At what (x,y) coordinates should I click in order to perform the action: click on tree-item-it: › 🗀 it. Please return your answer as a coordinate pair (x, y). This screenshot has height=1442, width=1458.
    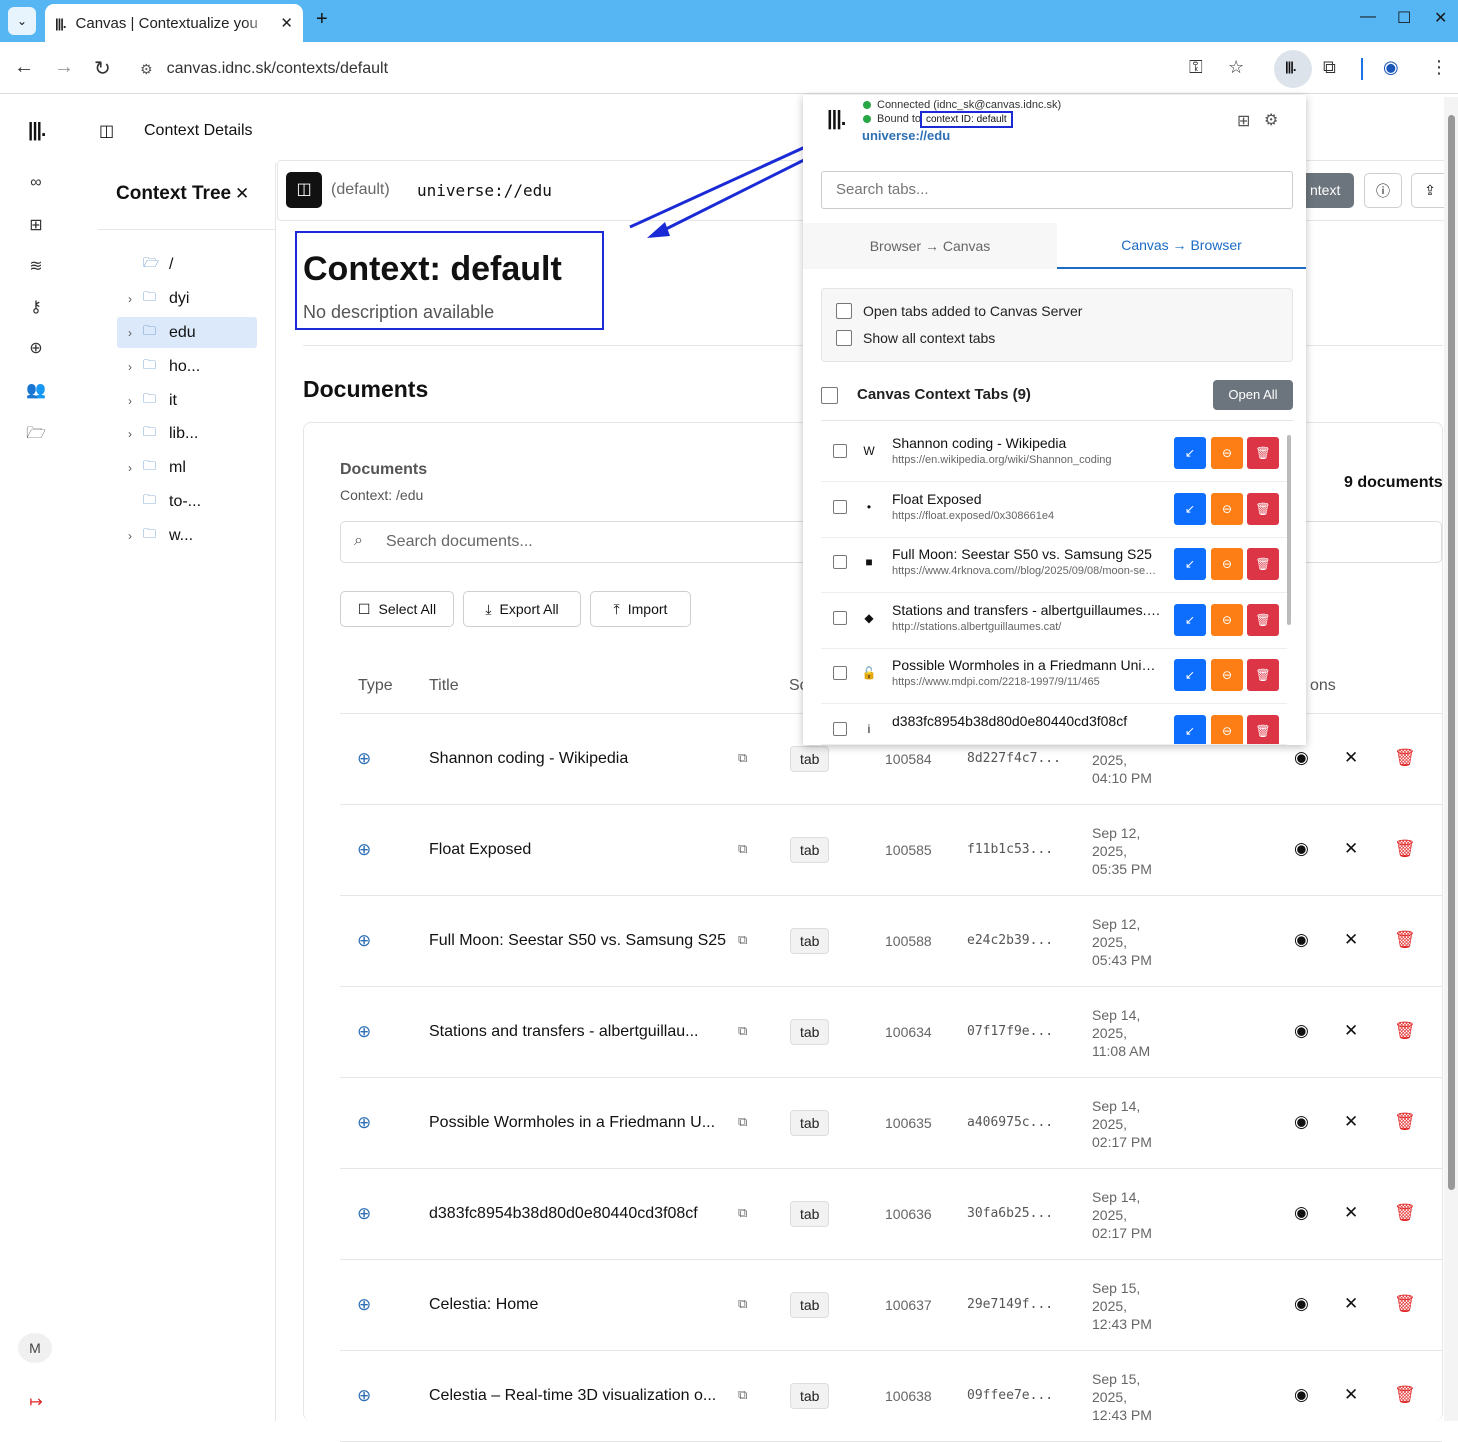
    Looking at the image, I should click on (187, 400).